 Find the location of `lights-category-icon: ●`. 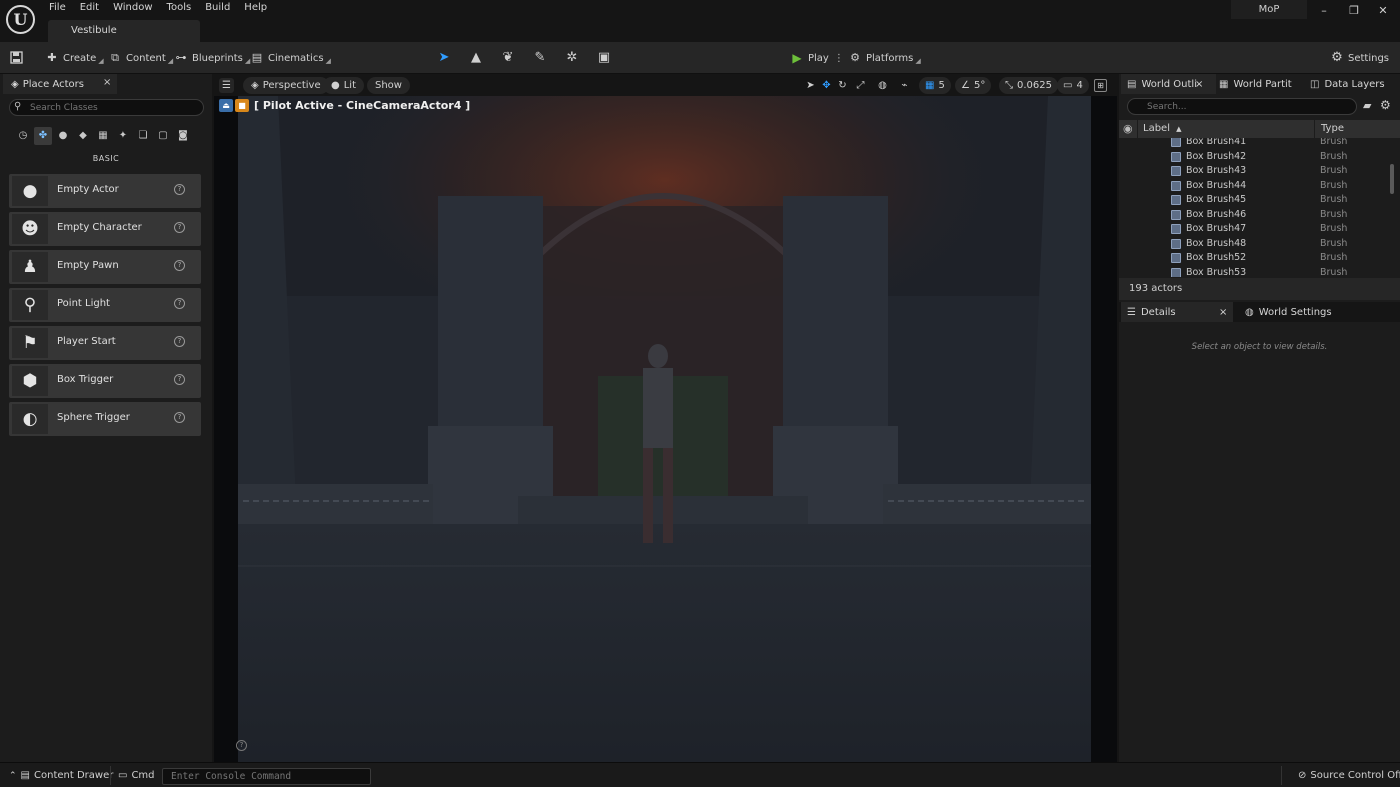

lights-category-icon: ● is located at coordinates (63, 136).